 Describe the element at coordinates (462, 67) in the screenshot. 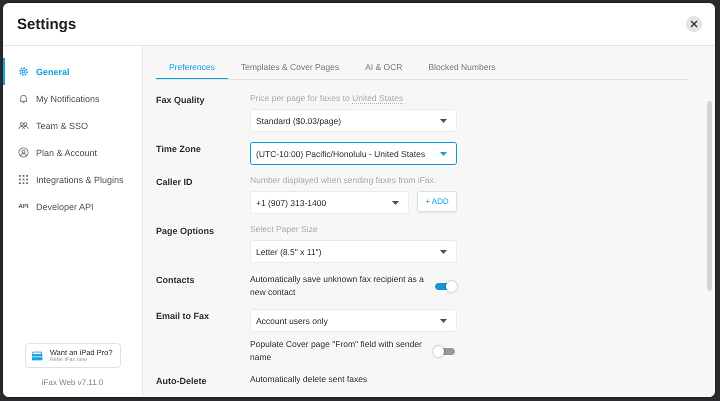

I see `tab: Blocked Numbers` at that location.